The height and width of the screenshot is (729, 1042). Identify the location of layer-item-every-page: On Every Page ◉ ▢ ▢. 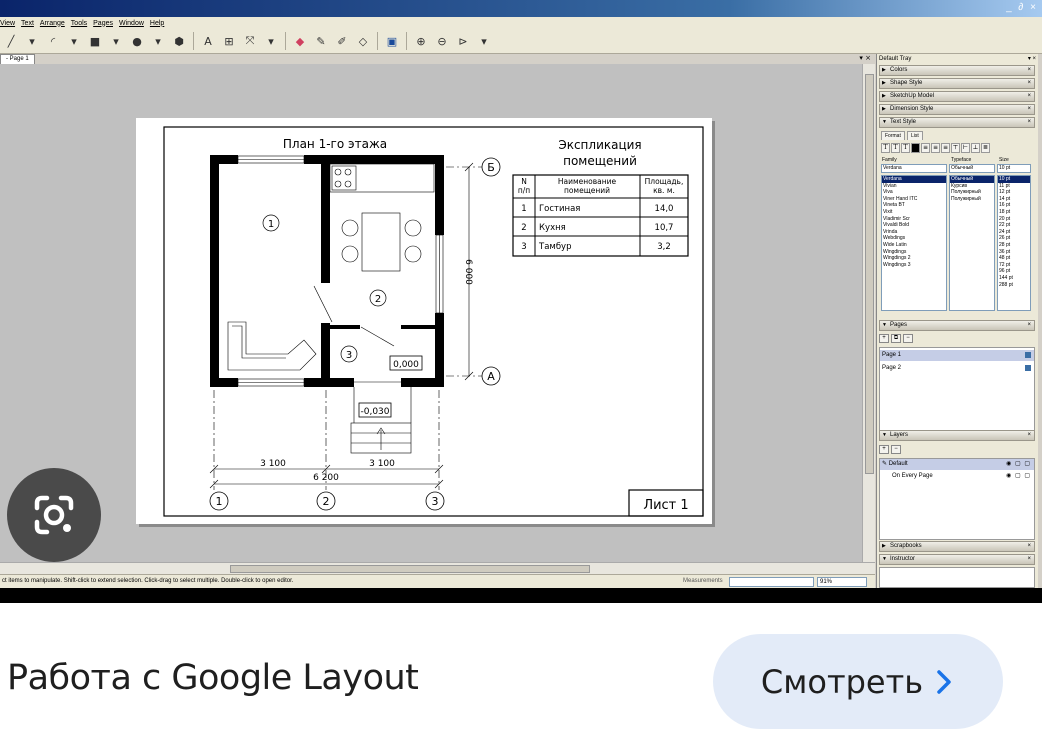
(957, 476).